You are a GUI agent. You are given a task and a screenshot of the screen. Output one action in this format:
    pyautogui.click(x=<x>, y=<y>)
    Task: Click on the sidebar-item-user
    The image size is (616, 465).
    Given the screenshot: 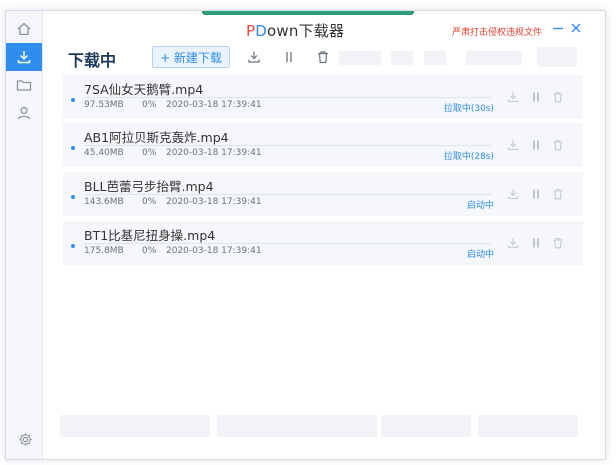 What is the action you would take?
    pyautogui.click(x=24, y=113)
    